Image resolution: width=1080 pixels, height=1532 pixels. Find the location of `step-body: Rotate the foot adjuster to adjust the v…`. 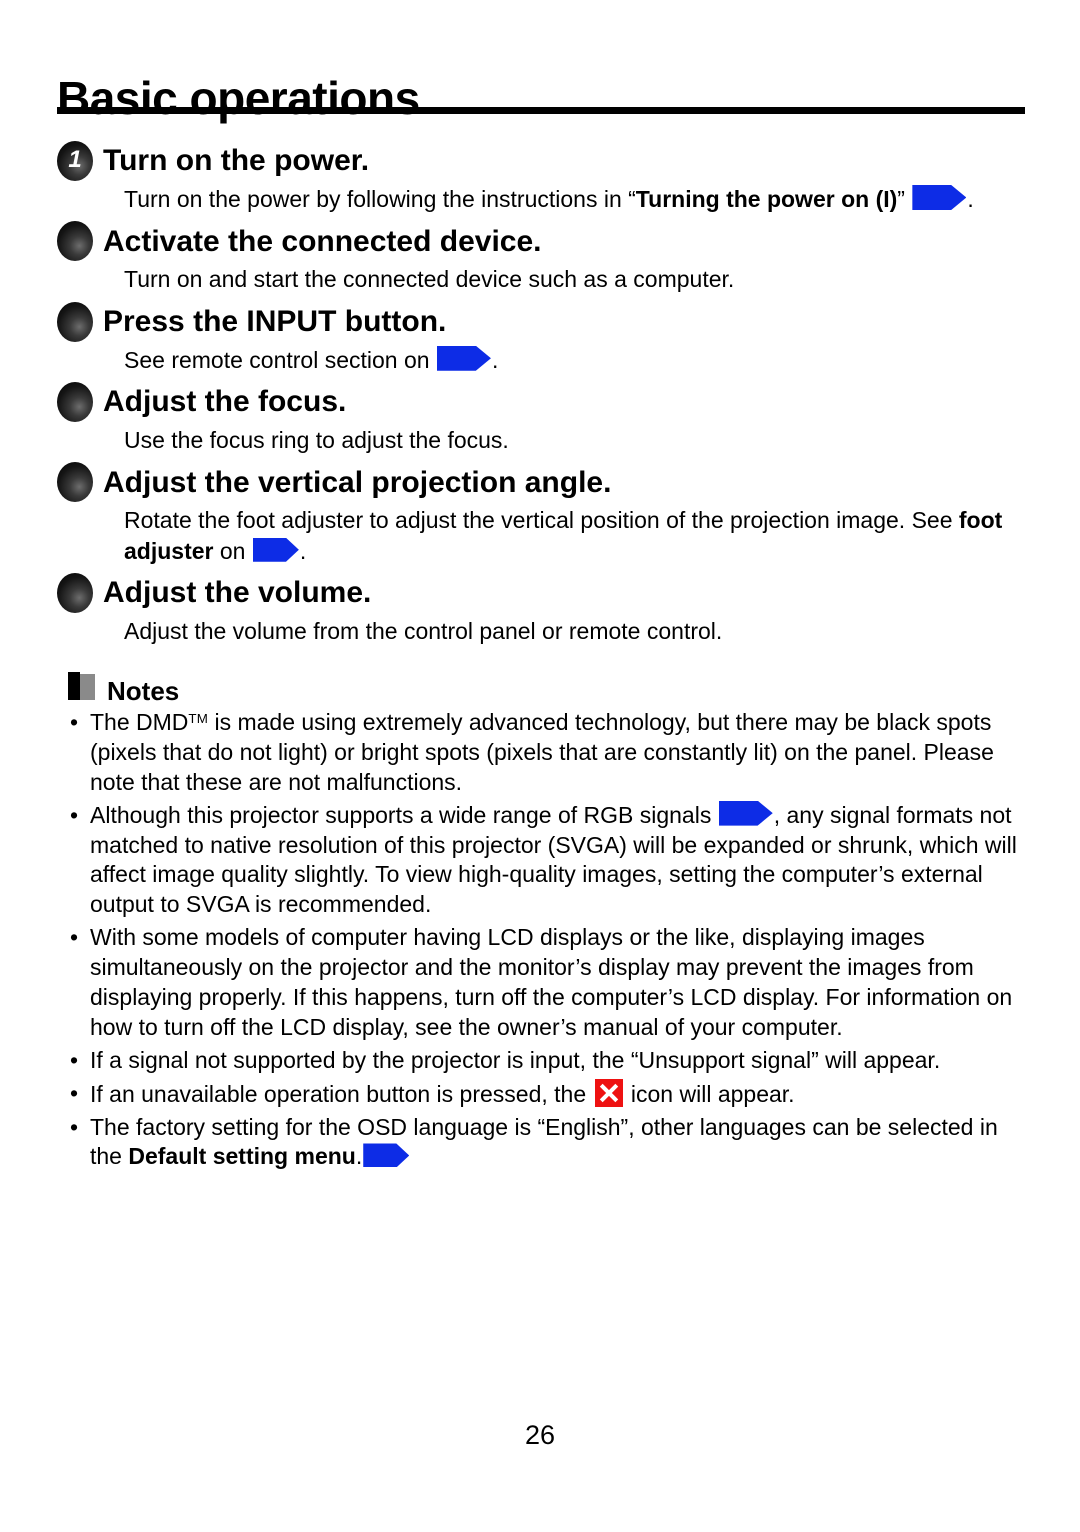

step-body: Rotate the foot adjuster to adjust the v… is located at coordinates (574, 535).